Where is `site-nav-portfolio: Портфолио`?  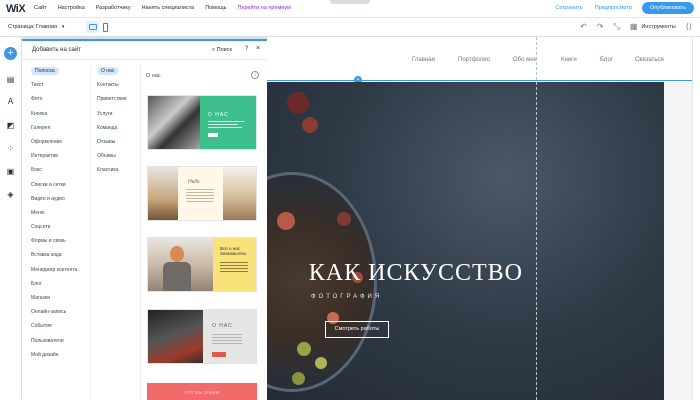
site-nav-portfolio: Портфолио is located at coordinates (474, 60).